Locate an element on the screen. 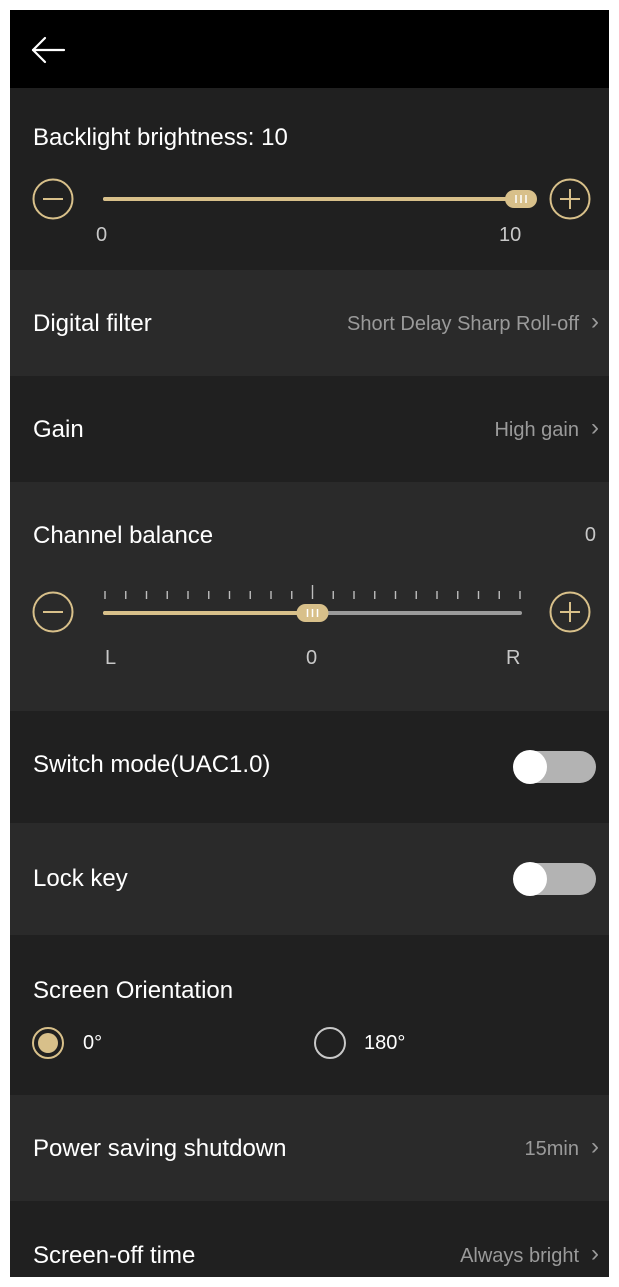  gain-title: Gain is located at coordinates (58, 429).